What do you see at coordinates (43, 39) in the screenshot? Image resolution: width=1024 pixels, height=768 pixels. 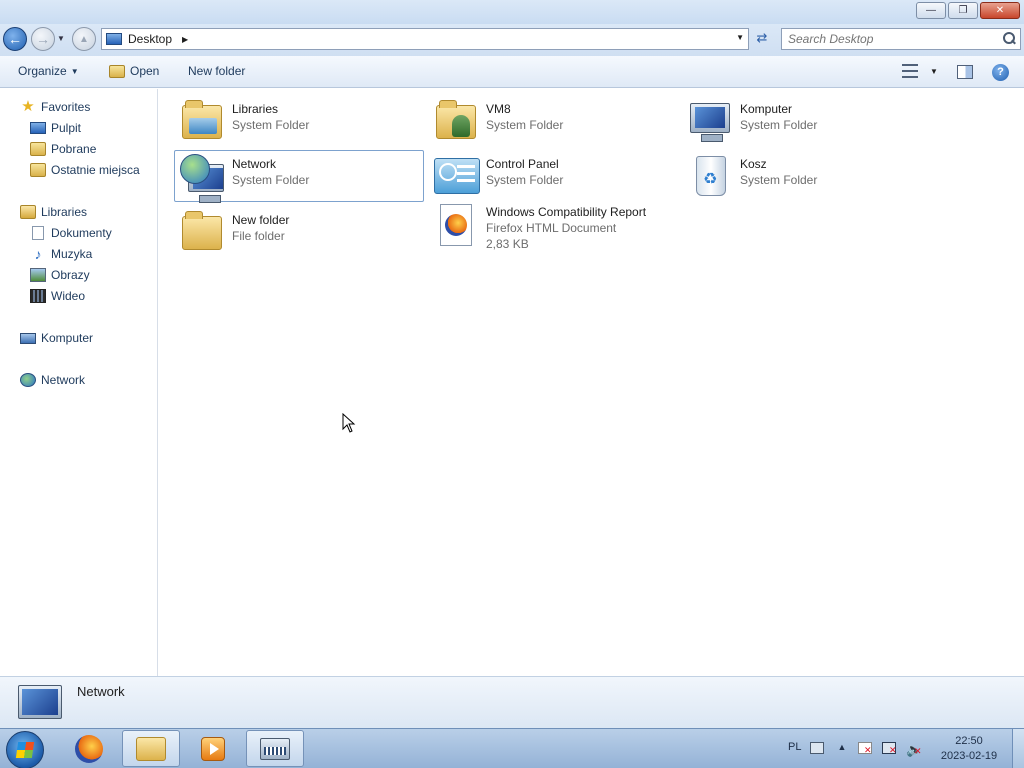 I see `forward-button: →` at bounding box center [43, 39].